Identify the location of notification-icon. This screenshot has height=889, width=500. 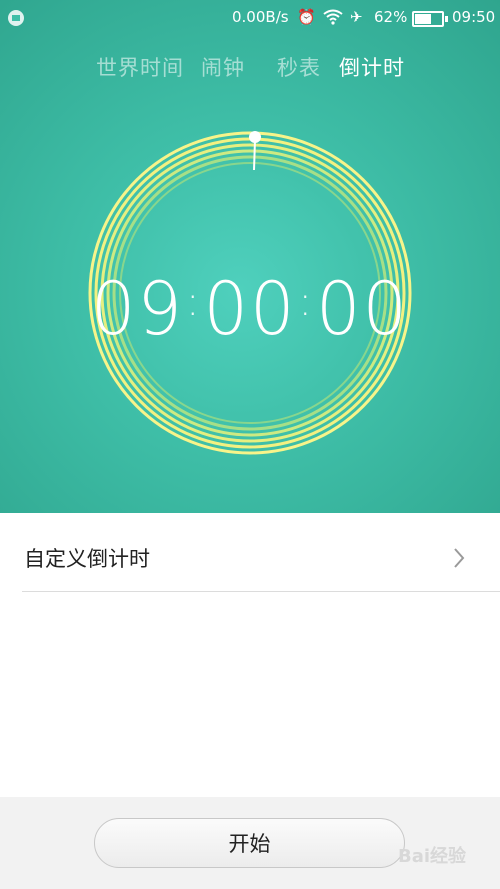
(16, 18).